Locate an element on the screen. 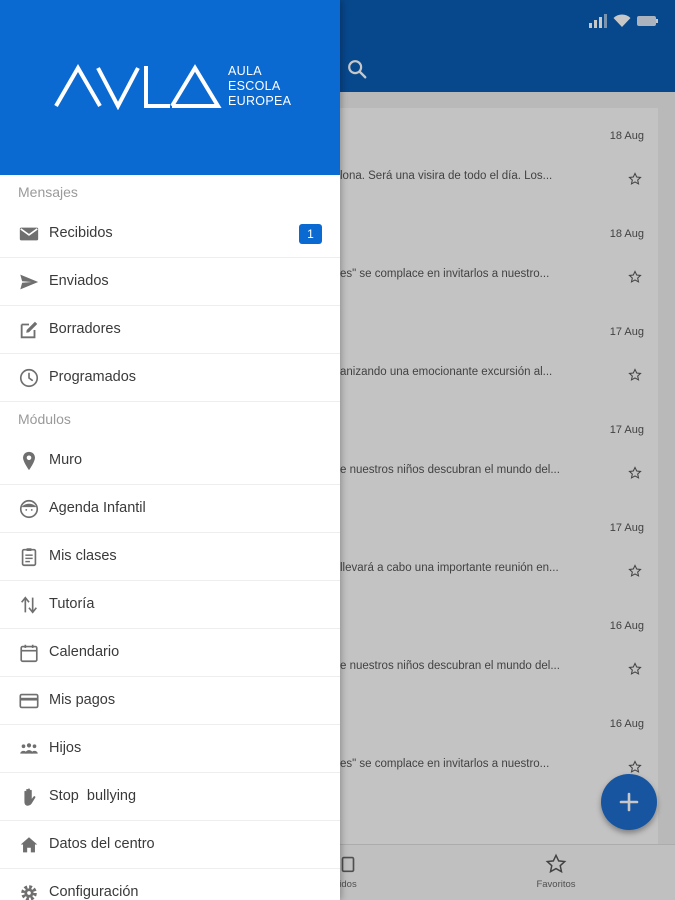  menu-item-tutoria: Tutoría is located at coordinates (170, 605).